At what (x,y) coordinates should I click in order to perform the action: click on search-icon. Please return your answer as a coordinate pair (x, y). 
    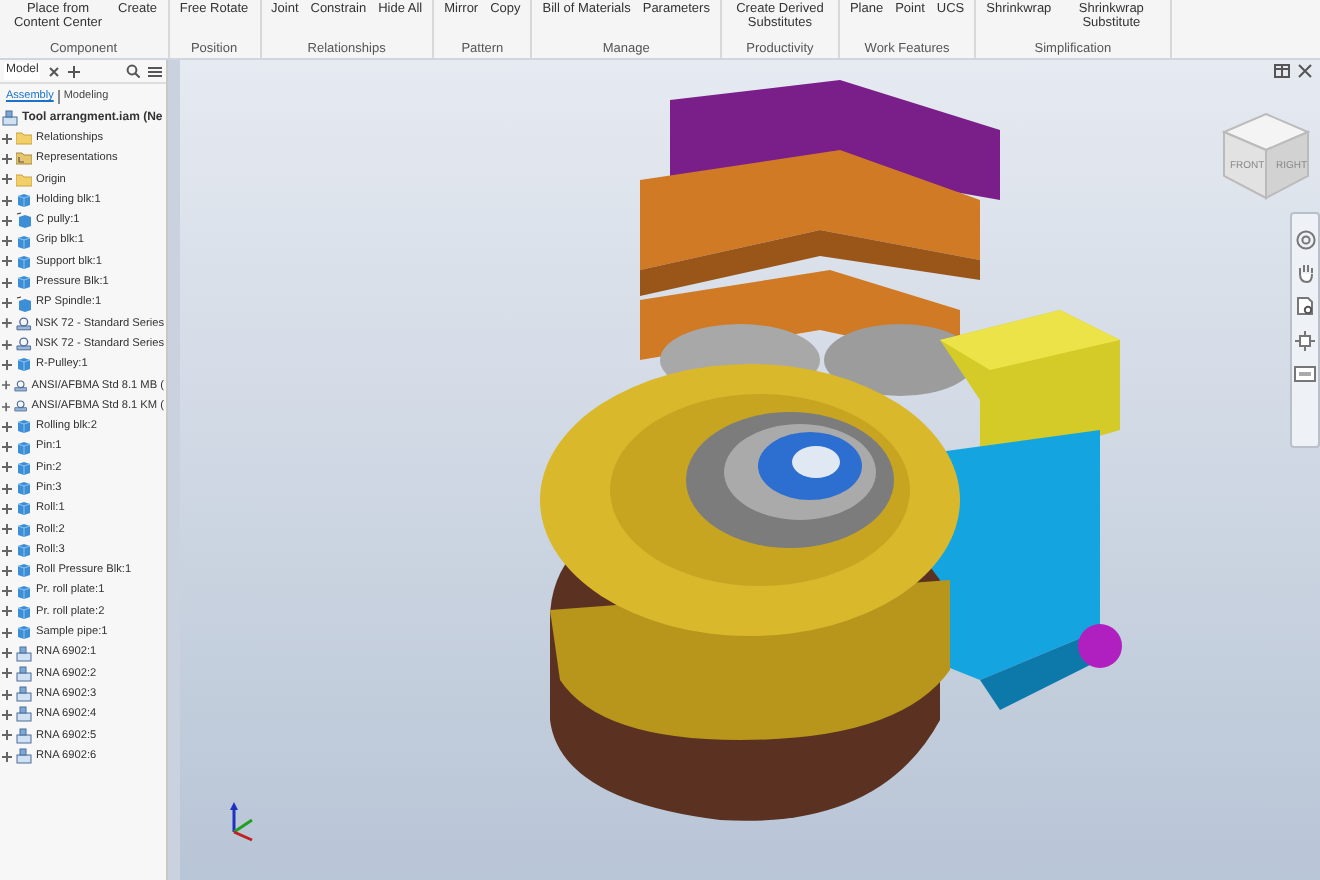
    Looking at the image, I should click on (133, 71).